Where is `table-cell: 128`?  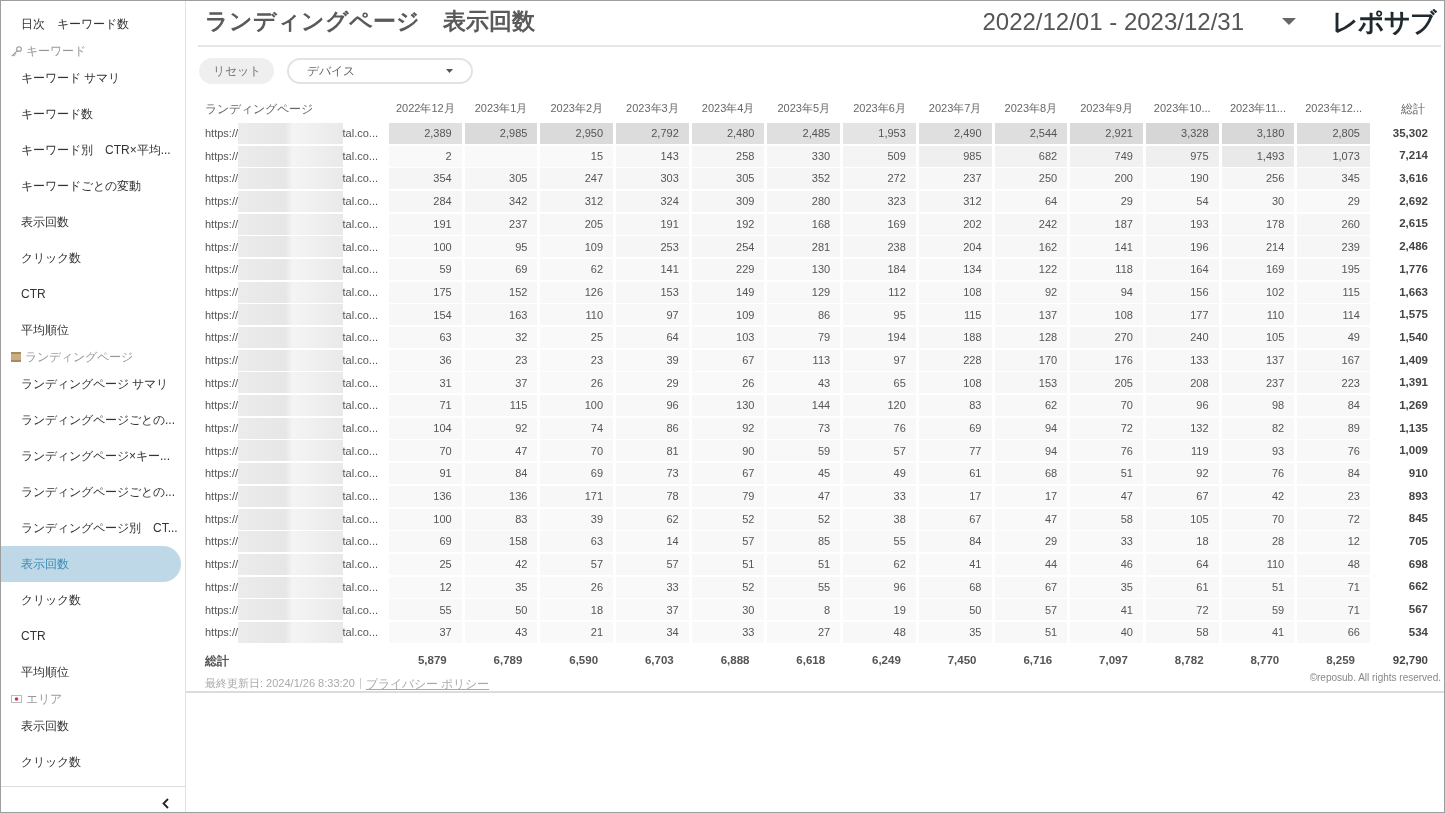
table-cell: 128 is located at coordinates (1031, 338).